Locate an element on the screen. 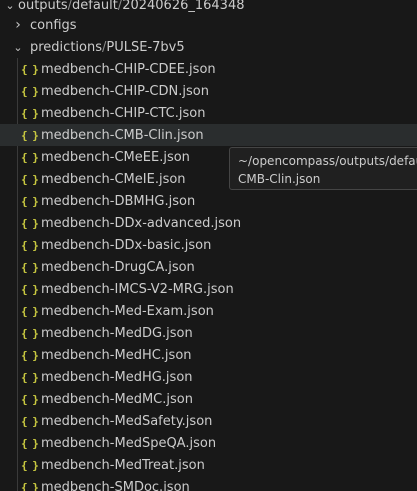 Image resolution: width=417 pixels, height=491 pixels. file-item: { } medbench-SMDoc.json is located at coordinates (208, 483).